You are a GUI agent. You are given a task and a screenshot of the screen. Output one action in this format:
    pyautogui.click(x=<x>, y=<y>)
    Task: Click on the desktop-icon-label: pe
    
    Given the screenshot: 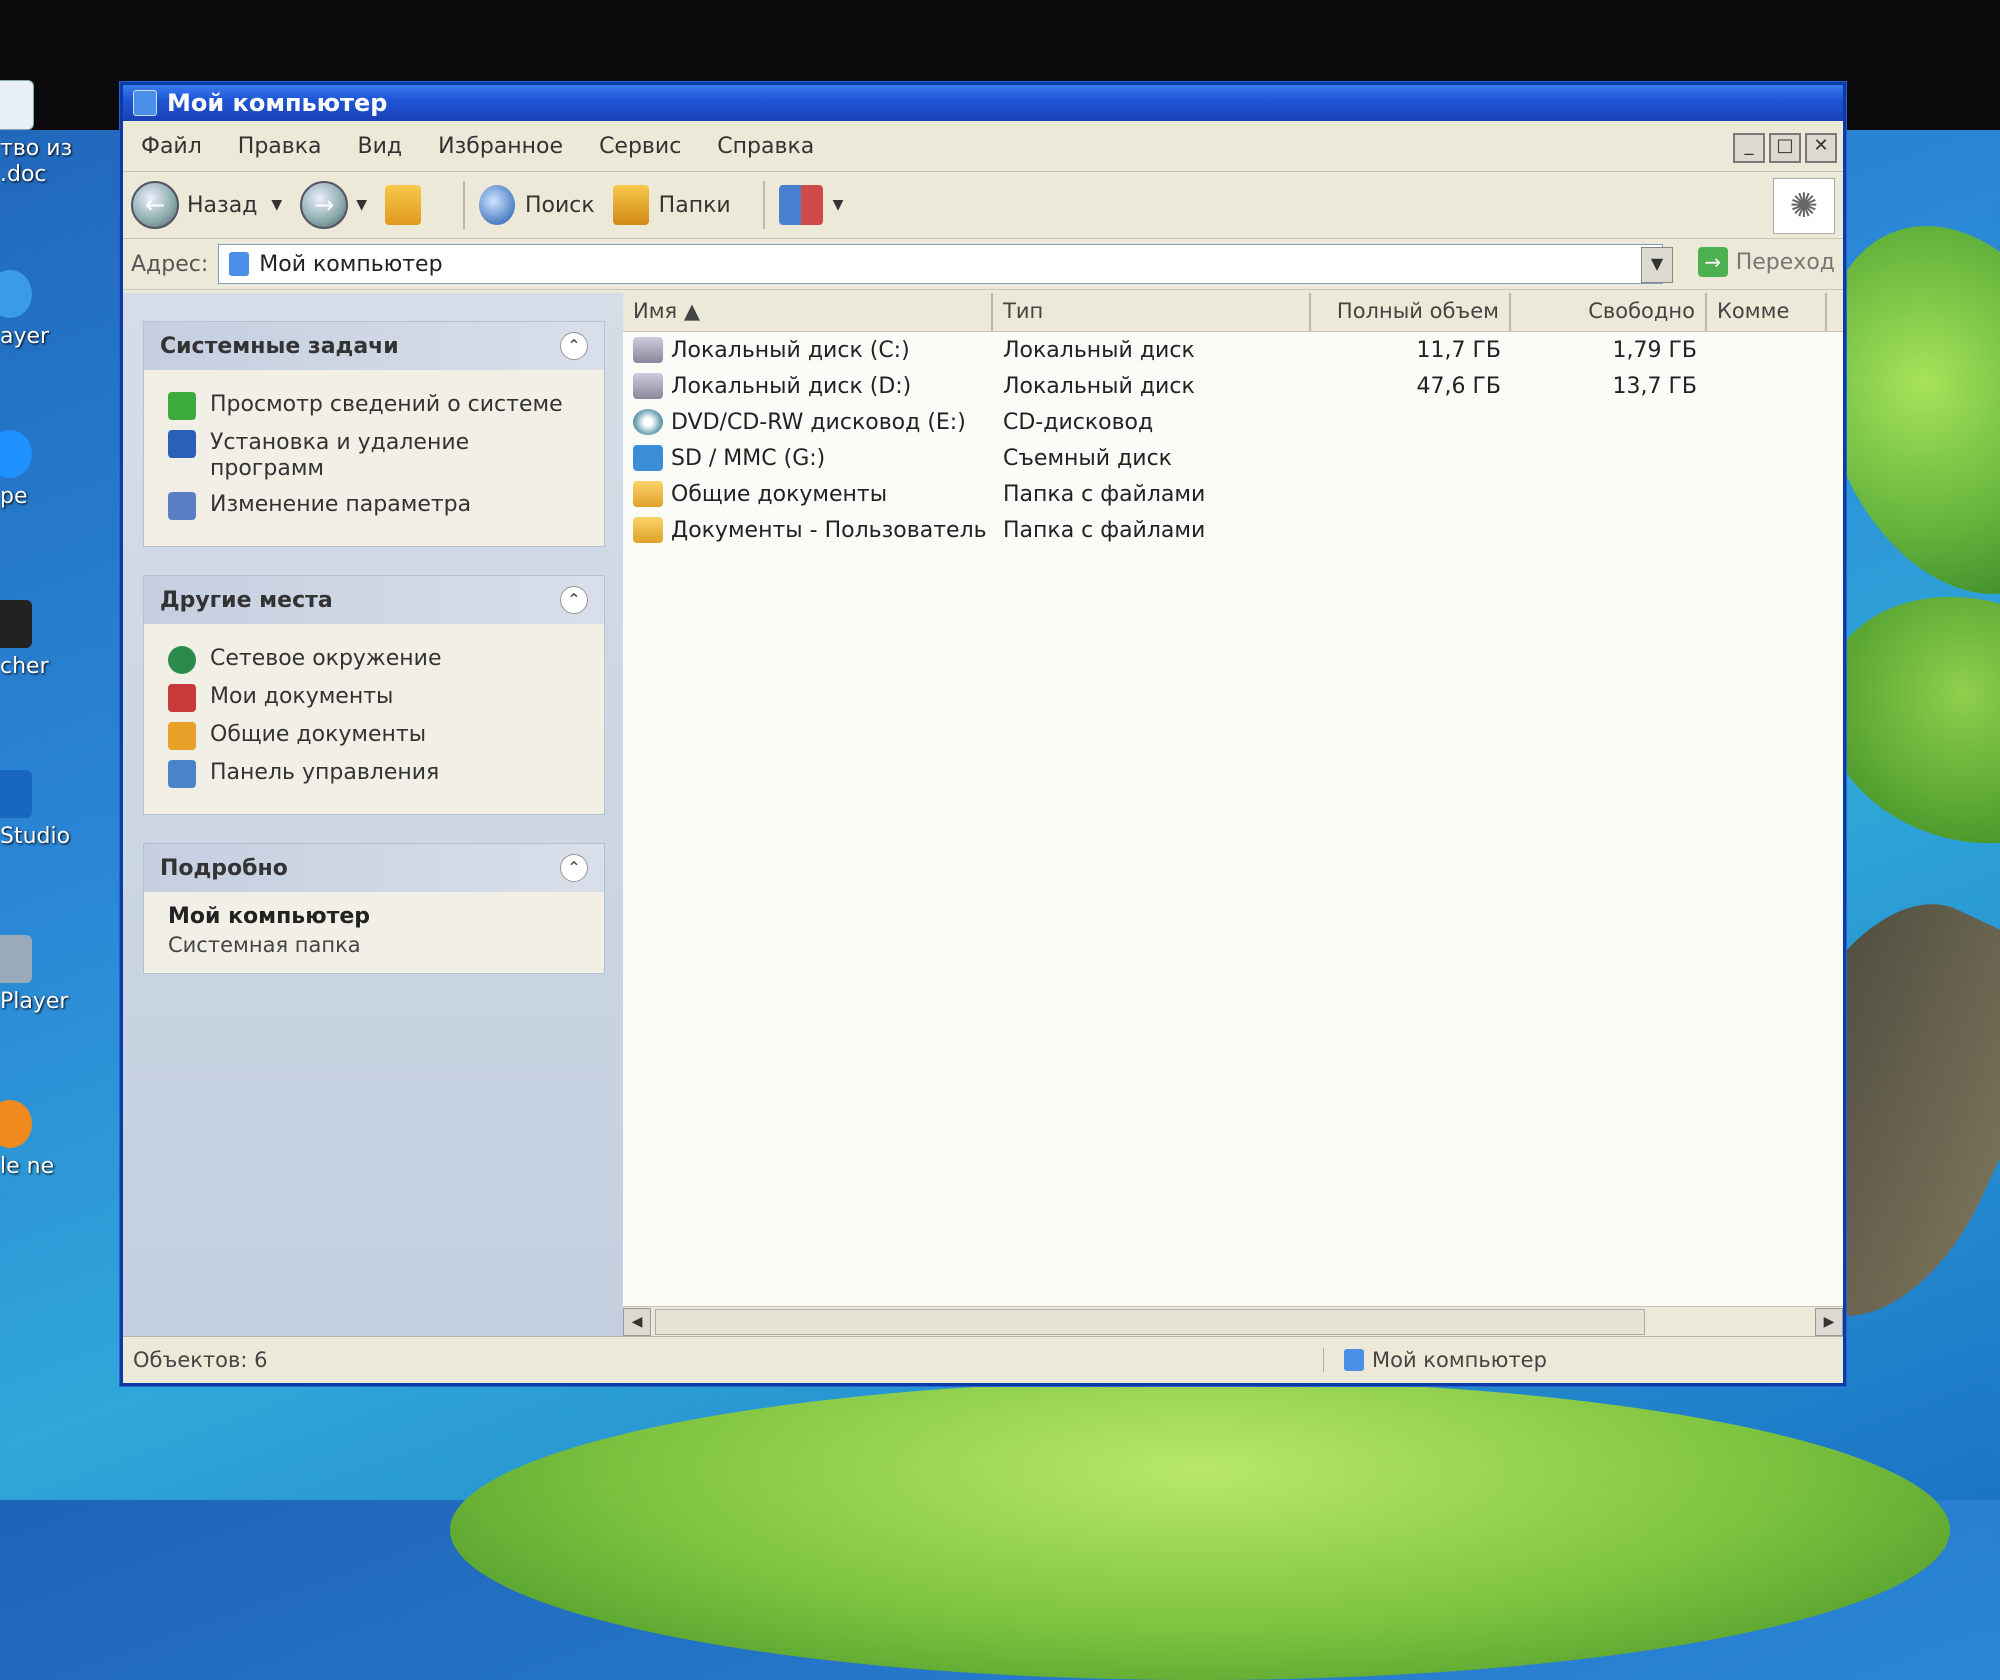 What is the action you would take?
    pyautogui.click(x=14, y=496)
    